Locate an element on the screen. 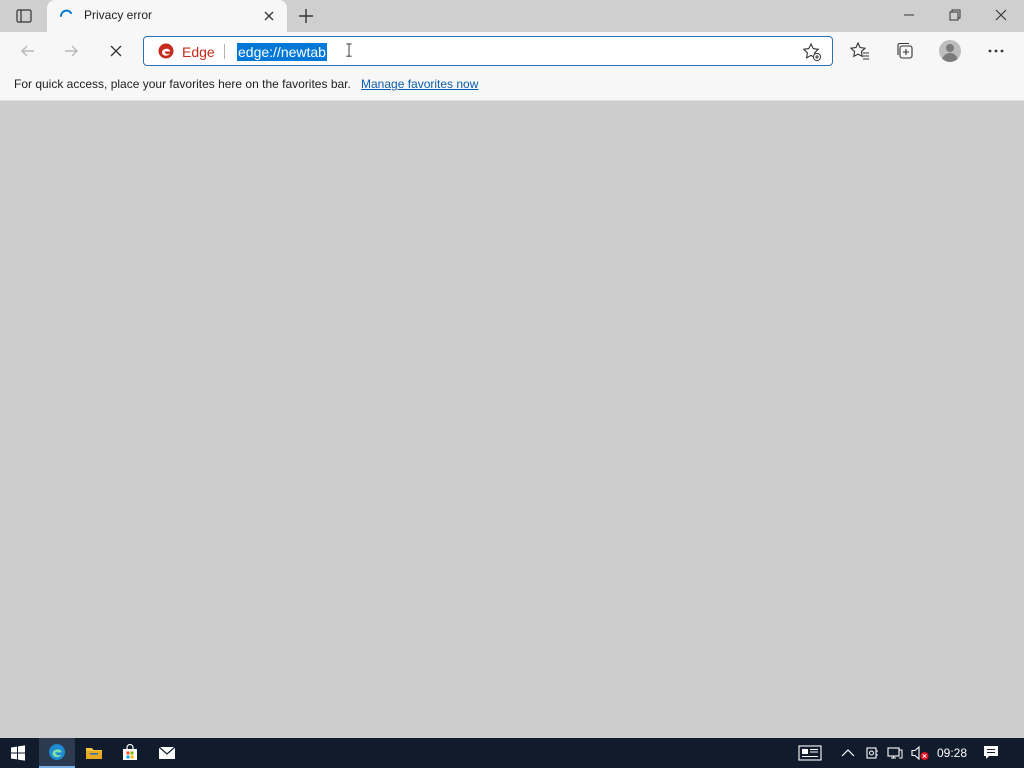  favorites-star-icon is located at coordinates (859, 50).